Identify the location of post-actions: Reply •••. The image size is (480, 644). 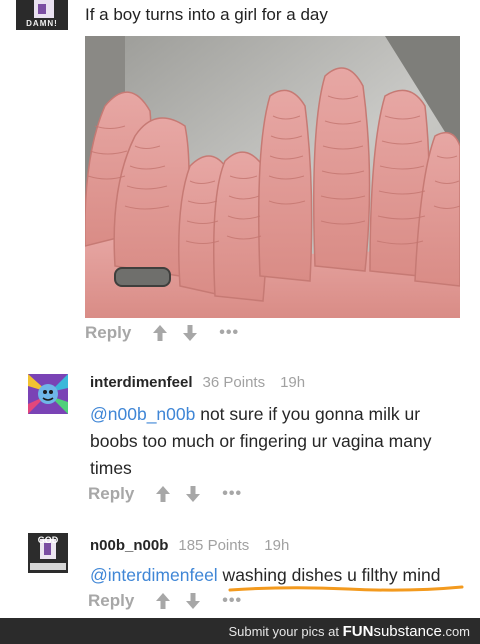
(162, 333).